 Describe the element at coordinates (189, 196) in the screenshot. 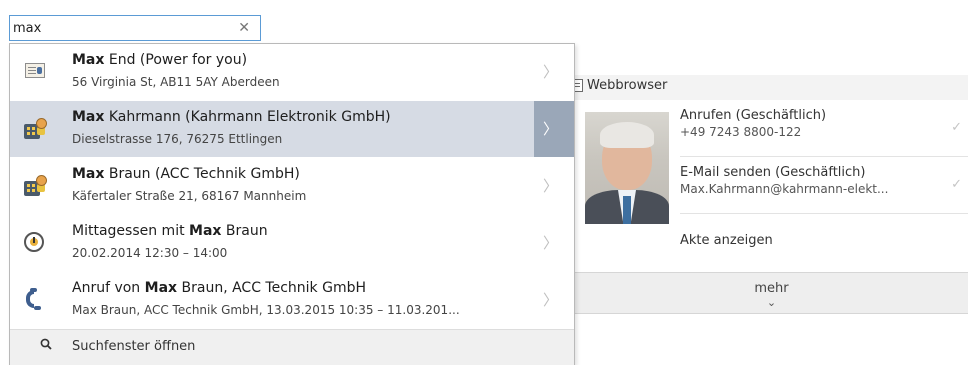

I see `suggestion-subtitle: Käfertaler Straße 21, 68167 Mannheim` at that location.